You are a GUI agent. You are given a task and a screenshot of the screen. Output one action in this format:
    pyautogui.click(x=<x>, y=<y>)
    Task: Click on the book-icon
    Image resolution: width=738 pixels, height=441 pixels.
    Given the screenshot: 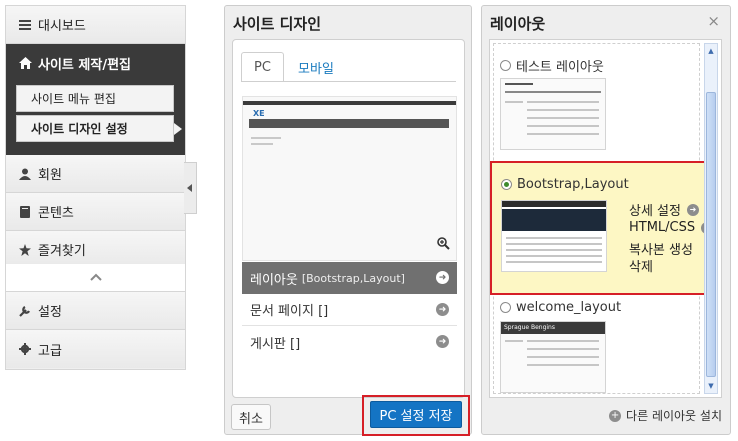 What is the action you would take?
    pyautogui.click(x=25, y=212)
    